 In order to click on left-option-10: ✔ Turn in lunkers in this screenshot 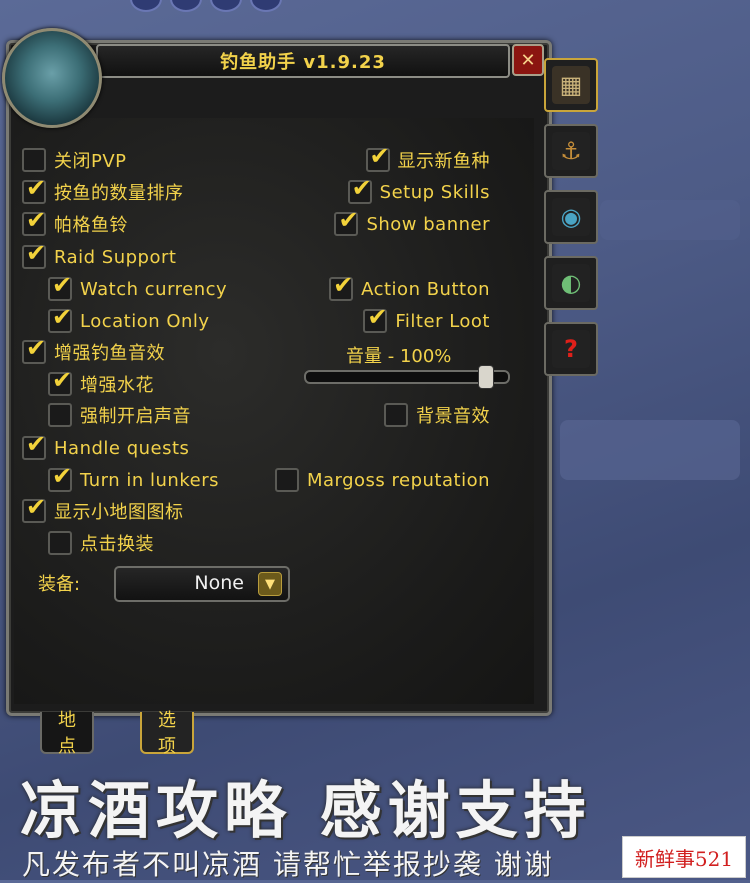, I will do `click(133, 479)`.